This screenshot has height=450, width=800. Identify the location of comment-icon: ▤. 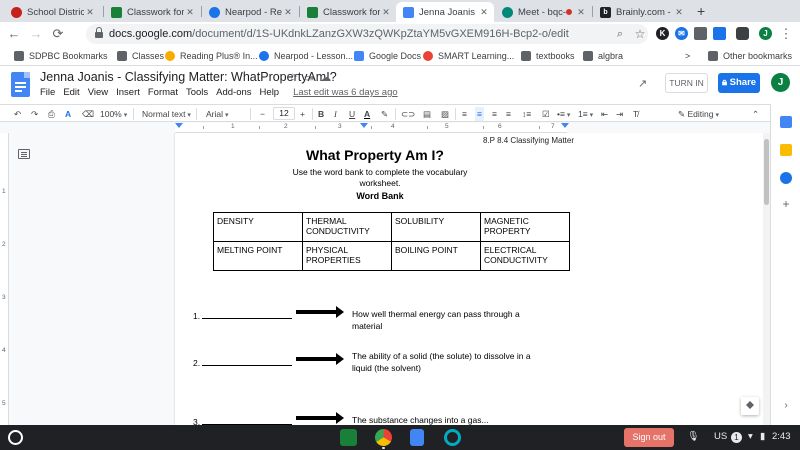
(427, 114).